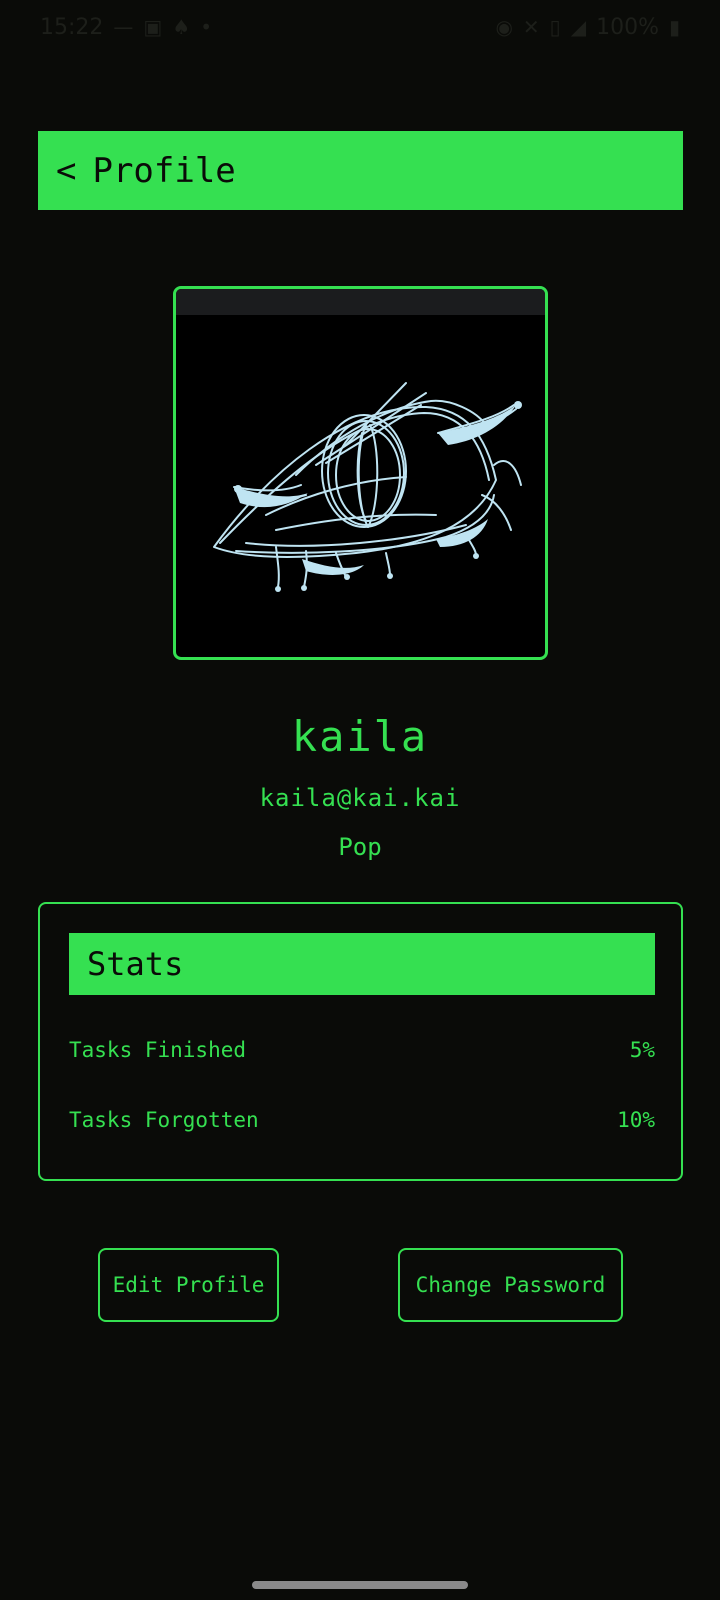  What do you see at coordinates (627, 27) in the screenshot?
I see `battery-level: 100%` at bounding box center [627, 27].